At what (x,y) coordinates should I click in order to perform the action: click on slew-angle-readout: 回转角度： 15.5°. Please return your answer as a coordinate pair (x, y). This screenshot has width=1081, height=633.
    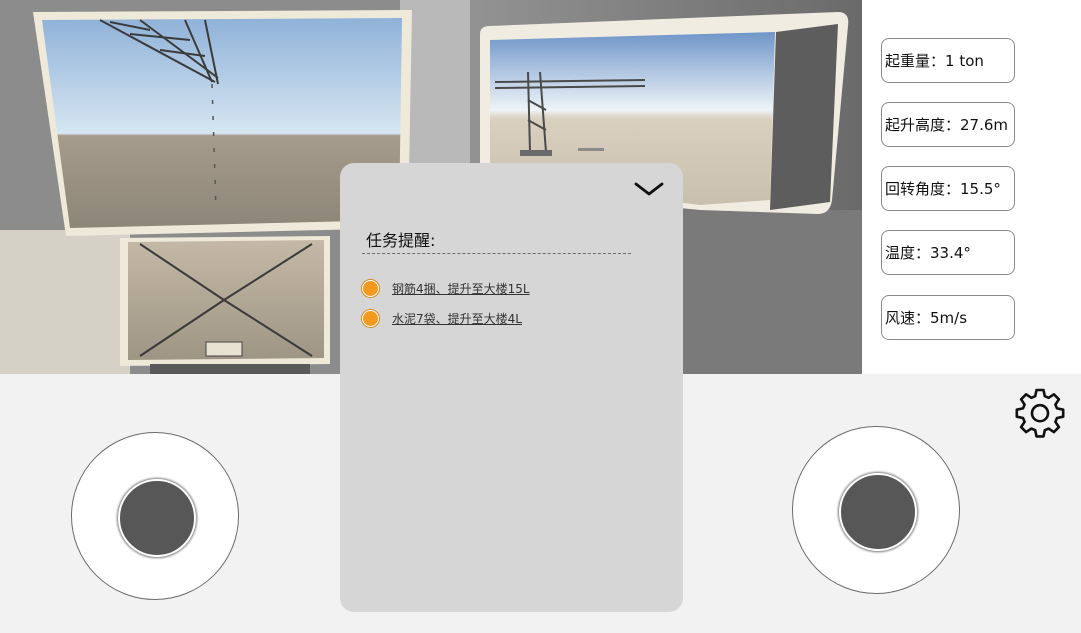
    Looking at the image, I should click on (948, 188).